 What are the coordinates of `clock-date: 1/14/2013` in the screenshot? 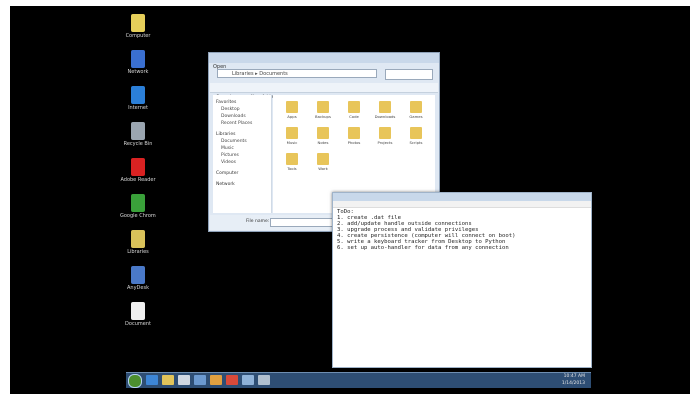 It's located at (573, 383).